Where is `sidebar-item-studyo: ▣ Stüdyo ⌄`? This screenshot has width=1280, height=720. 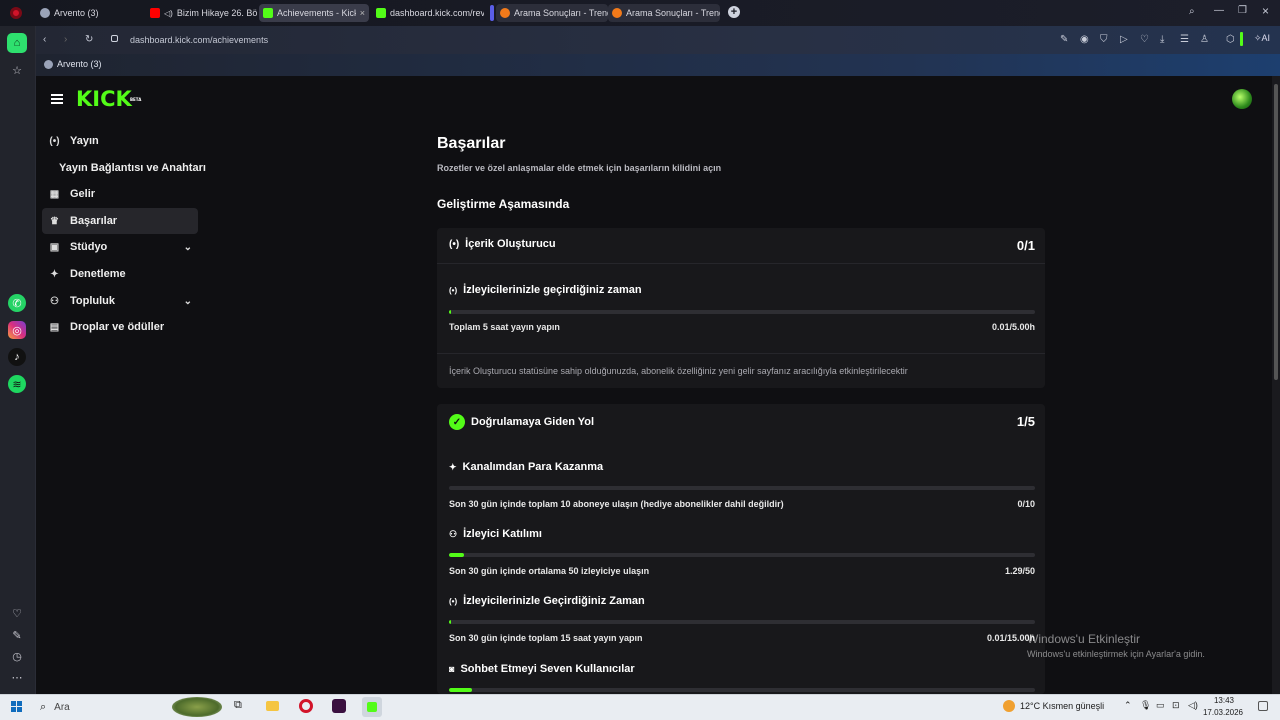
sidebar-item-studyo: ▣ Stüdyo ⌄ is located at coordinates (120, 247).